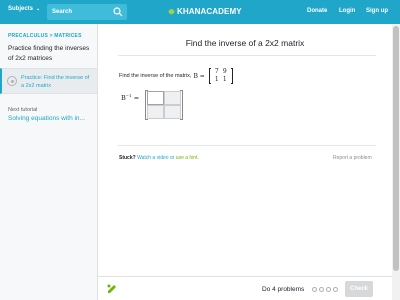 This screenshot has height=300, width=400. I want to click on logo-leaf-icon, so click(171, 11).